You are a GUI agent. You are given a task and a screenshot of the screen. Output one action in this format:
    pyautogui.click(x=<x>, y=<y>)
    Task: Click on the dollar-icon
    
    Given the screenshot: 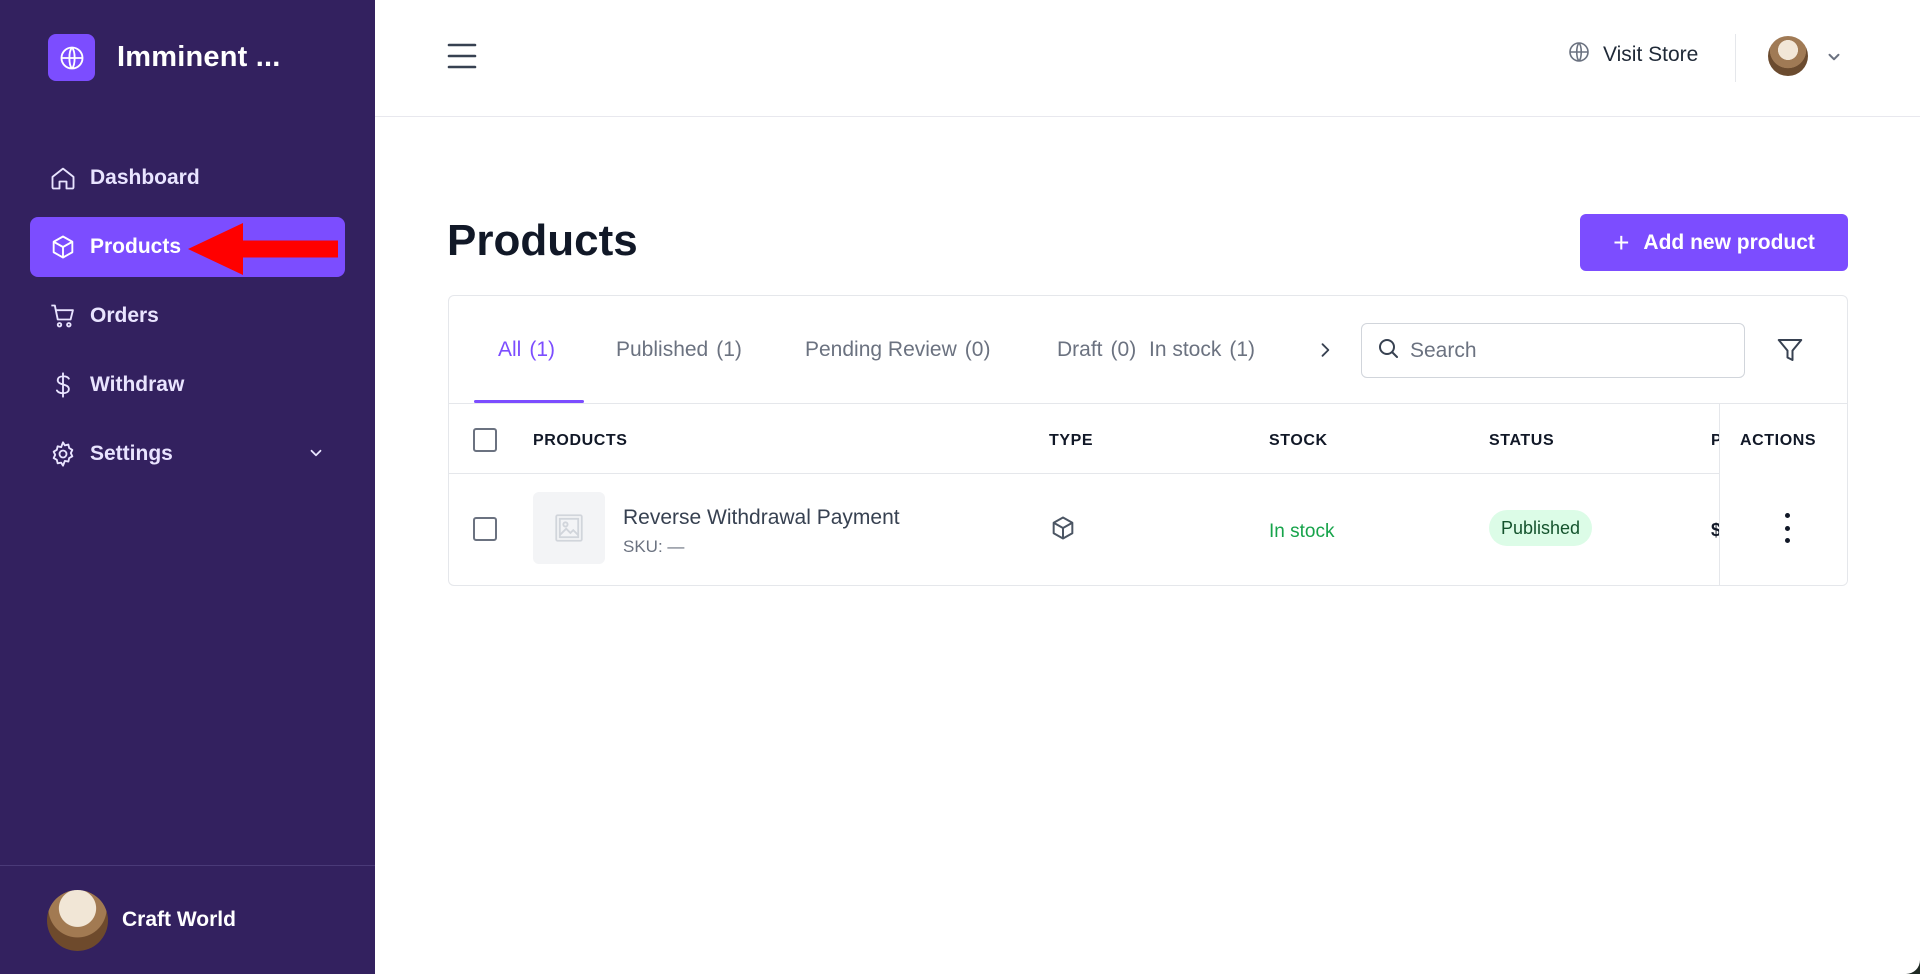 What is the action you would take?
    pyautogui.click(x=63, y=385)
    